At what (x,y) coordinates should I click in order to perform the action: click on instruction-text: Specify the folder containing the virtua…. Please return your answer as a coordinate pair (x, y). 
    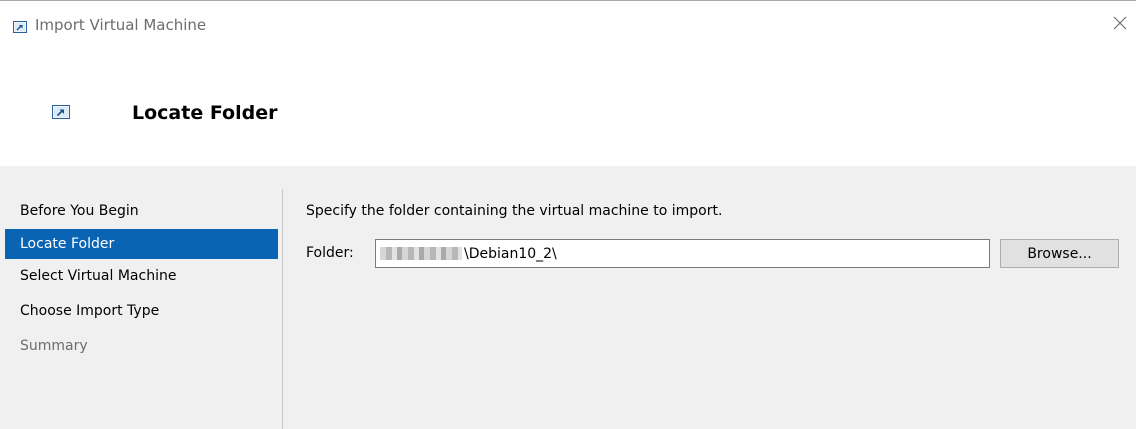
    Looking at the image, I should click on (514, 211).